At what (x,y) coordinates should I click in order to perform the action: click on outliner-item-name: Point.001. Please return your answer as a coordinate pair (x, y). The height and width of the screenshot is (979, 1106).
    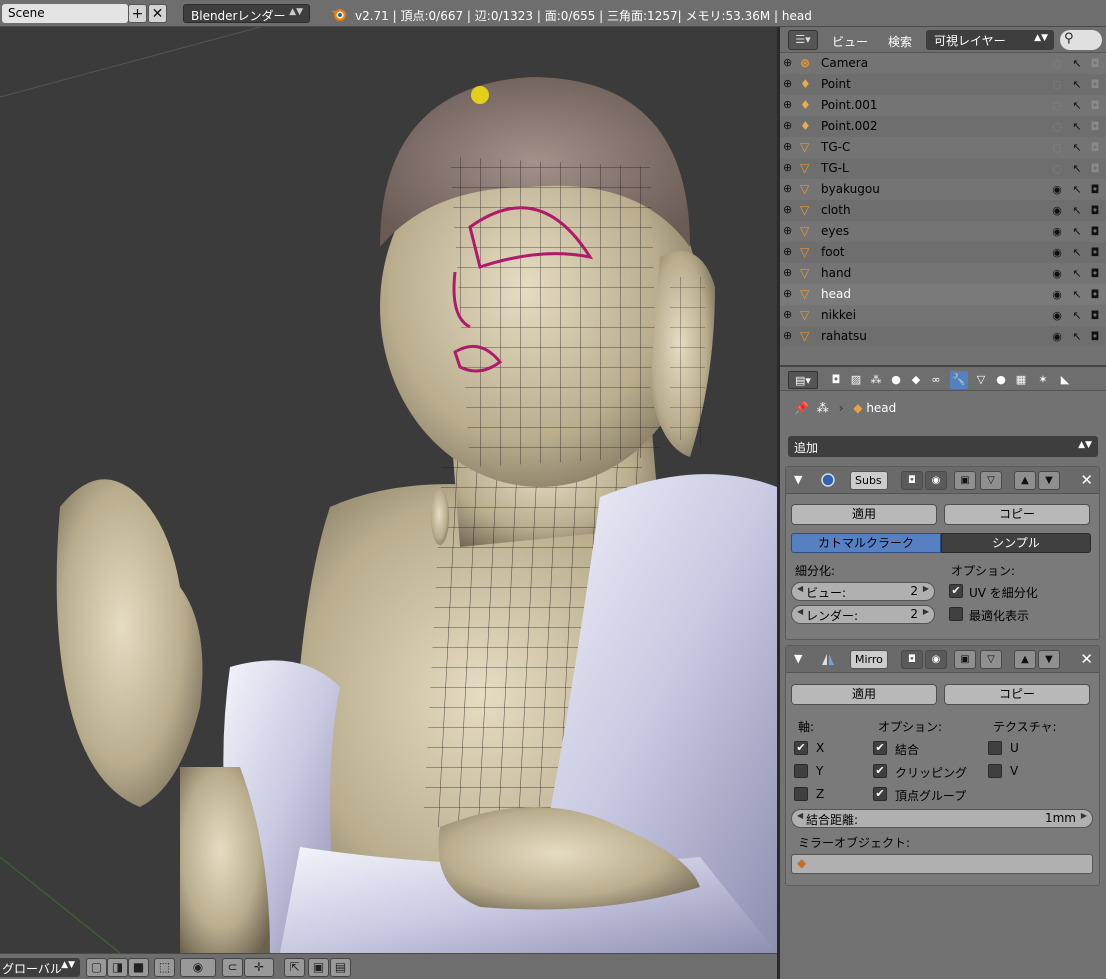
    Looking at the image, I should click on (849, 105).